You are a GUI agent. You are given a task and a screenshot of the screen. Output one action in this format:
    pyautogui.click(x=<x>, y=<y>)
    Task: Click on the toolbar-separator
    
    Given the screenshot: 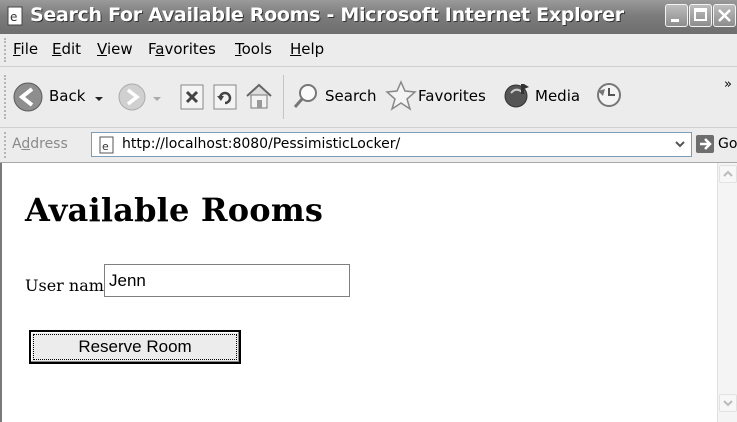 What is the action you would take?
    pyautogui.click(x=285, y=97)
    